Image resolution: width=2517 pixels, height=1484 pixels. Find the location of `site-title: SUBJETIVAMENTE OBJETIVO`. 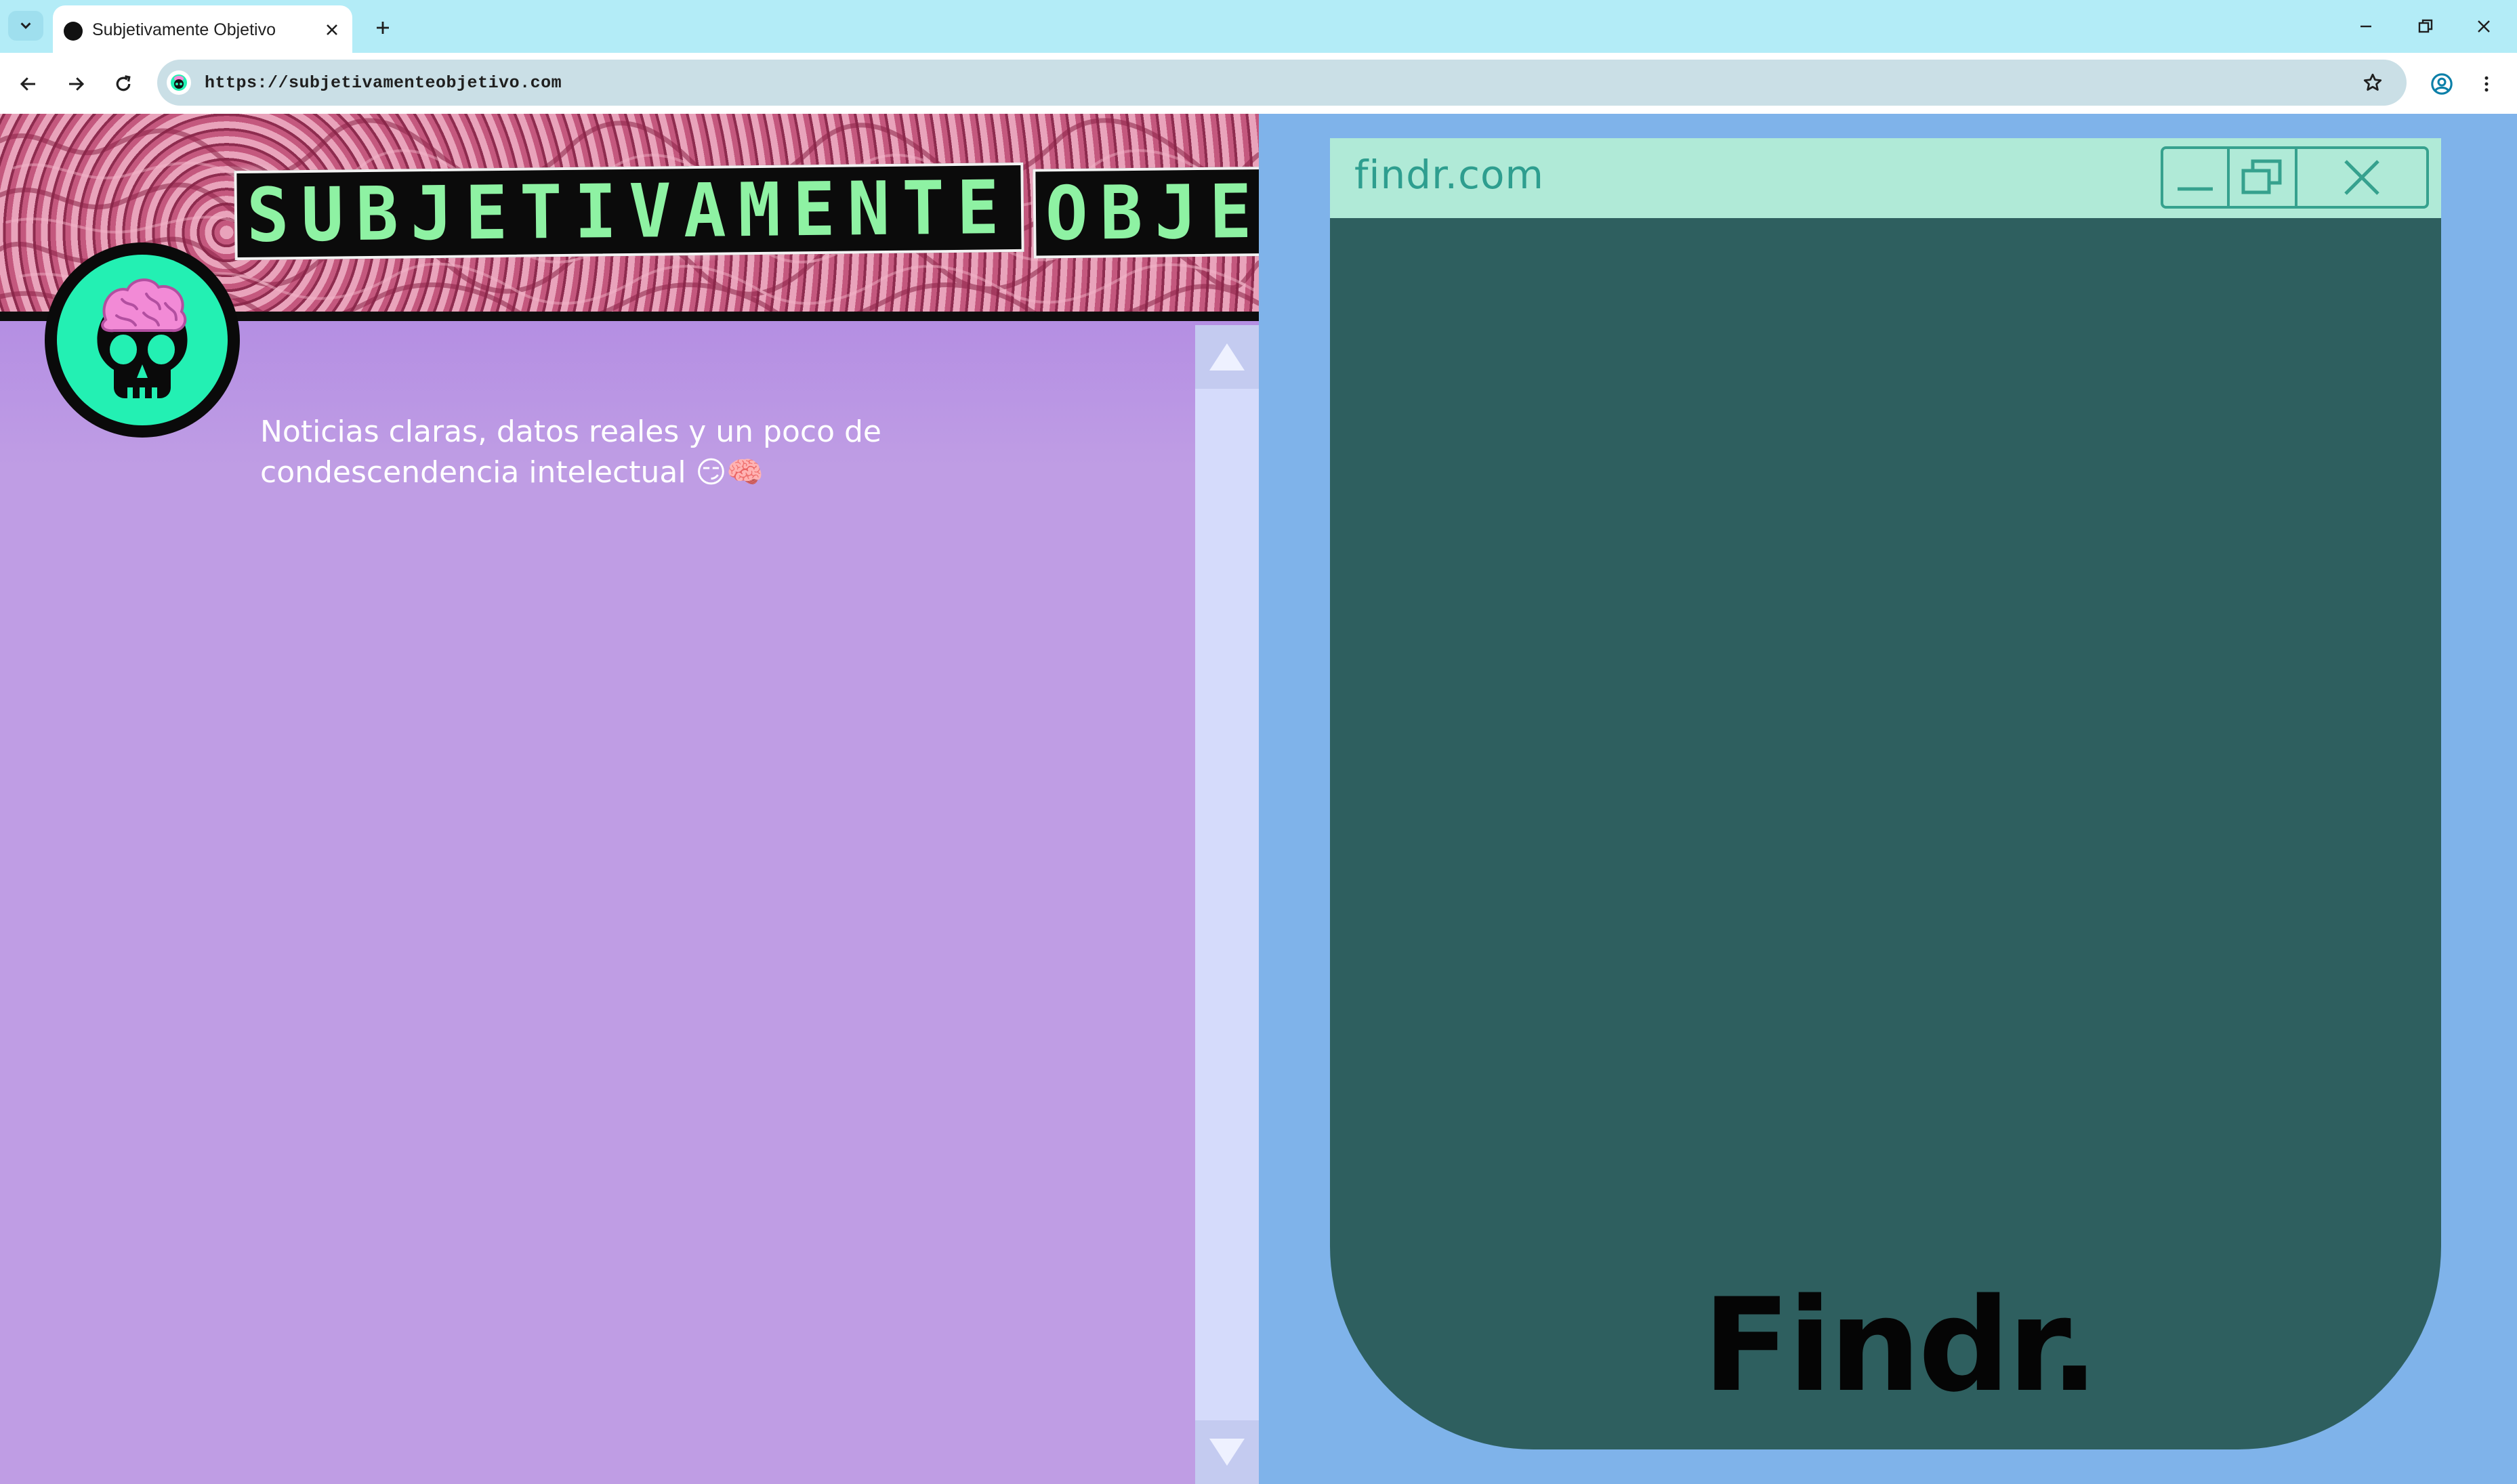

site-title: SUBJETIVAMENTE OBJETIVO is located at coordinates (746, 211).